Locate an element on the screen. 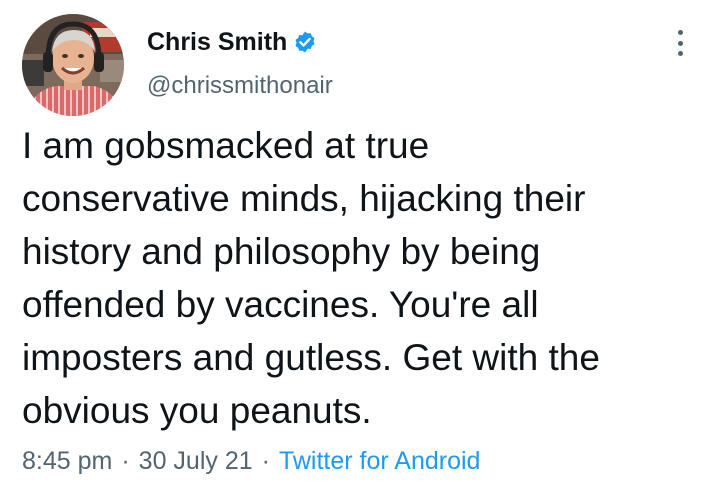 This screenshot has height=496, width=720. tweet-source-link: Twitter for Android is located at coordinates (379, 461).